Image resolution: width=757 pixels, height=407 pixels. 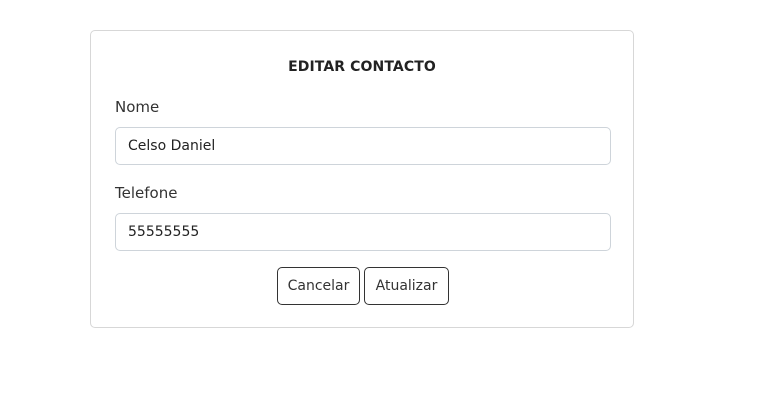 I want to click on form-title: EDITAR CONTACTO, so click(x=362, y=67).